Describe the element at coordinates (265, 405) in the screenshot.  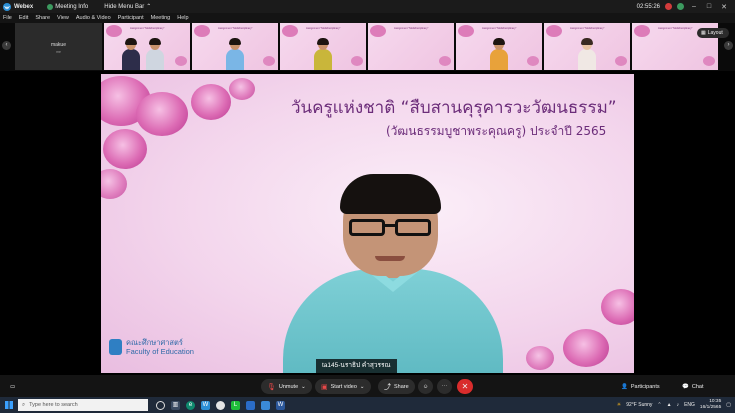
I see `zoom-icon` at that location.